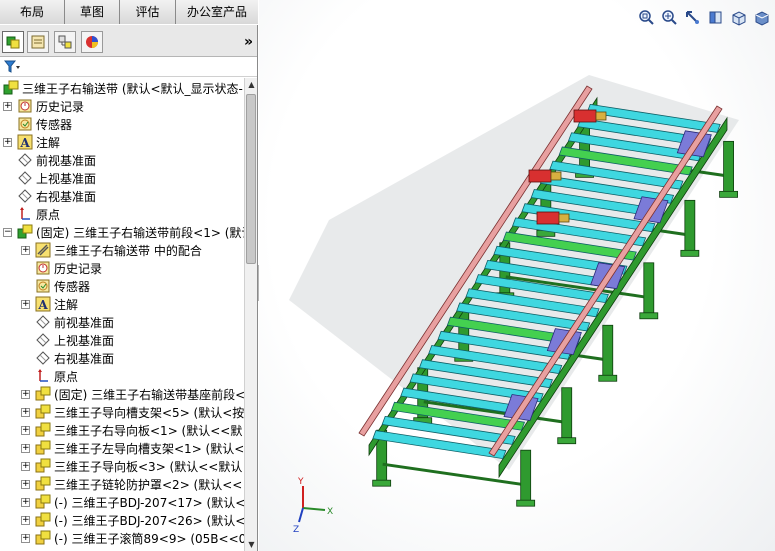 This screenshot has height=551, width=775. I want to click on coordinate-triad: Y X Z, so click(313, 506).